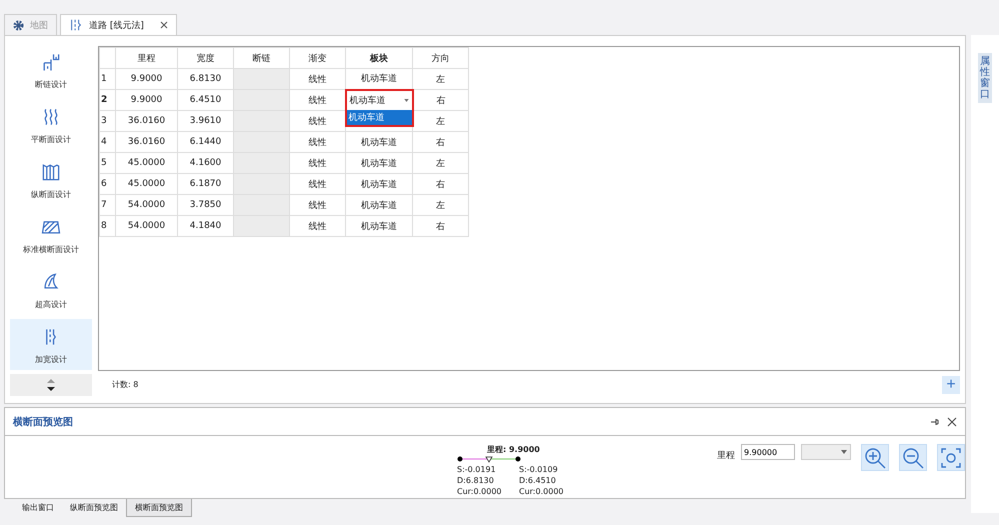  I want to click on sidebar-item: 纵断面设计, so click(51, 179).